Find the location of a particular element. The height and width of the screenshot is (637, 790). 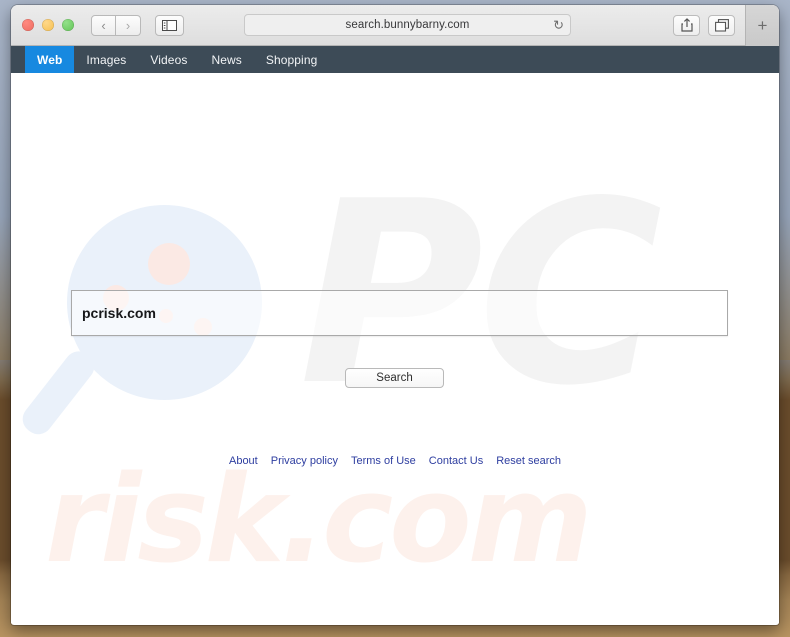

back-button: ‹ is located at coordinates (103, 25).